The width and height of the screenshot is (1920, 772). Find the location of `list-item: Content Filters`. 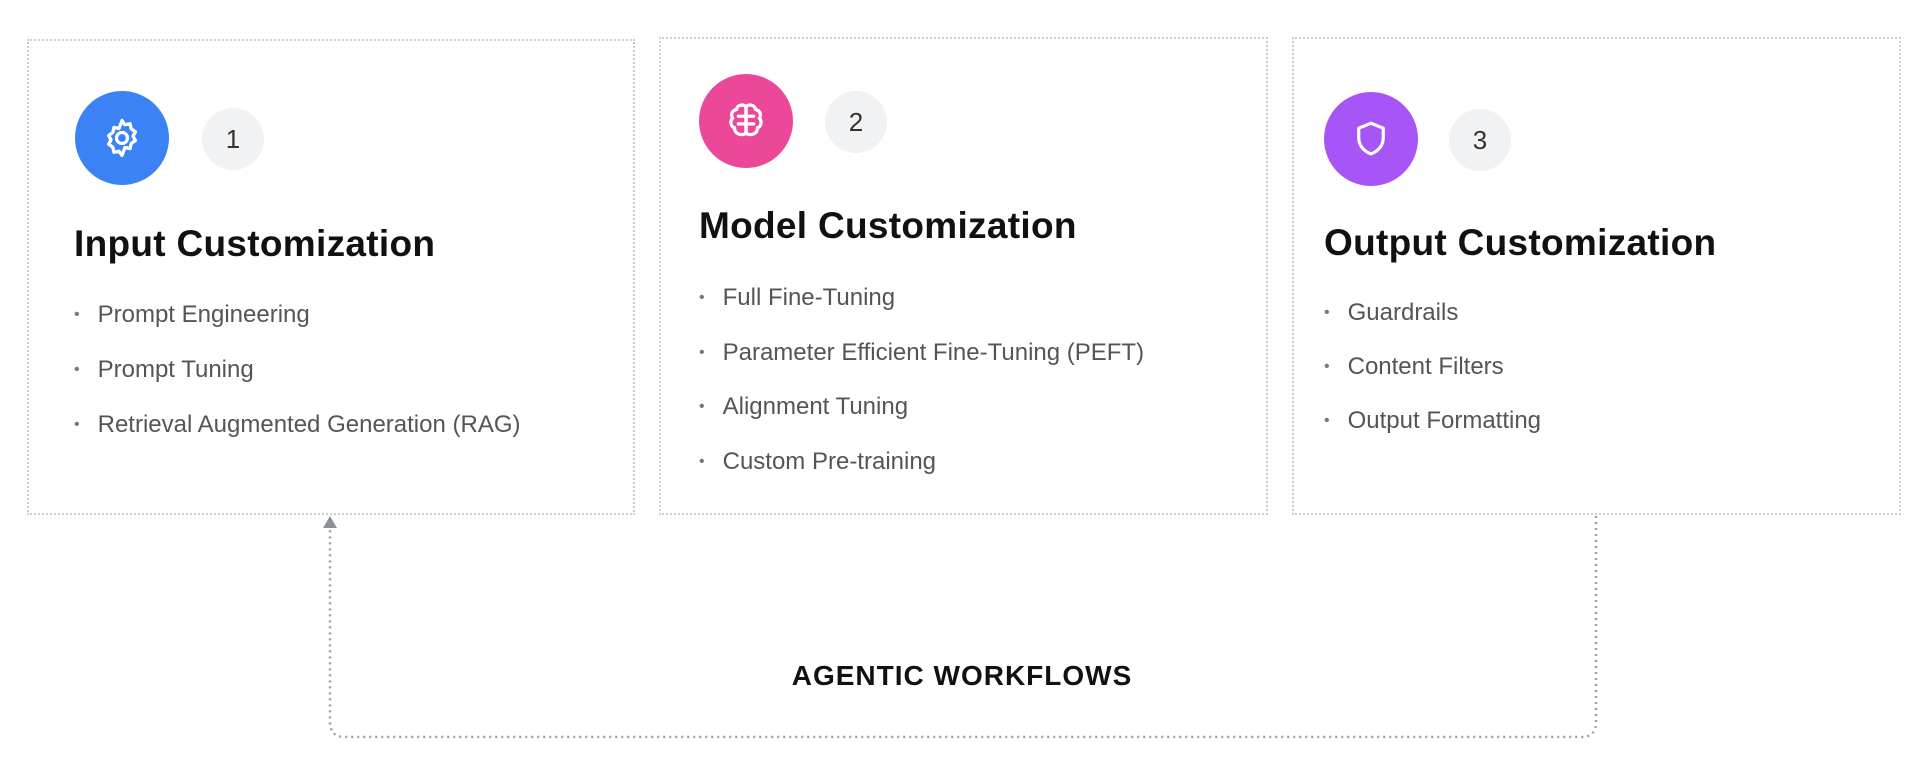

list-item: Content Filters is located at coordinates (1414, 367).